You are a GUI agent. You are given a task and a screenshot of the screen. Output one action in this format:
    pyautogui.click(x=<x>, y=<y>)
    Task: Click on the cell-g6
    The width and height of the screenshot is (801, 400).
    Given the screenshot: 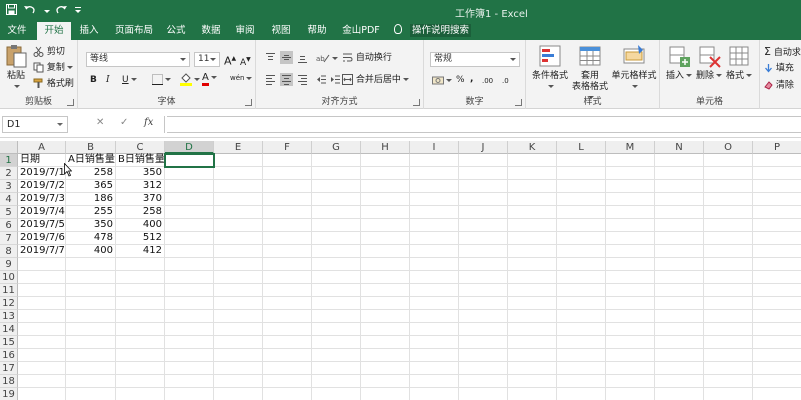 What is the action you would take?
    pyautogui.click(x=336, y=225)
    